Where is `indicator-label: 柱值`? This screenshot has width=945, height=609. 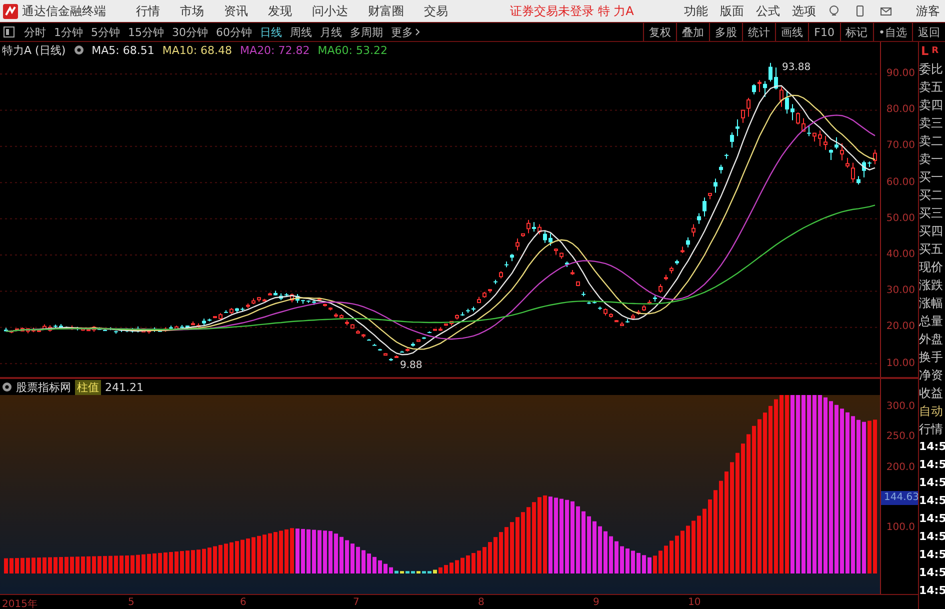
indicator-label: 柱值 is located at coordinates (88, 387).